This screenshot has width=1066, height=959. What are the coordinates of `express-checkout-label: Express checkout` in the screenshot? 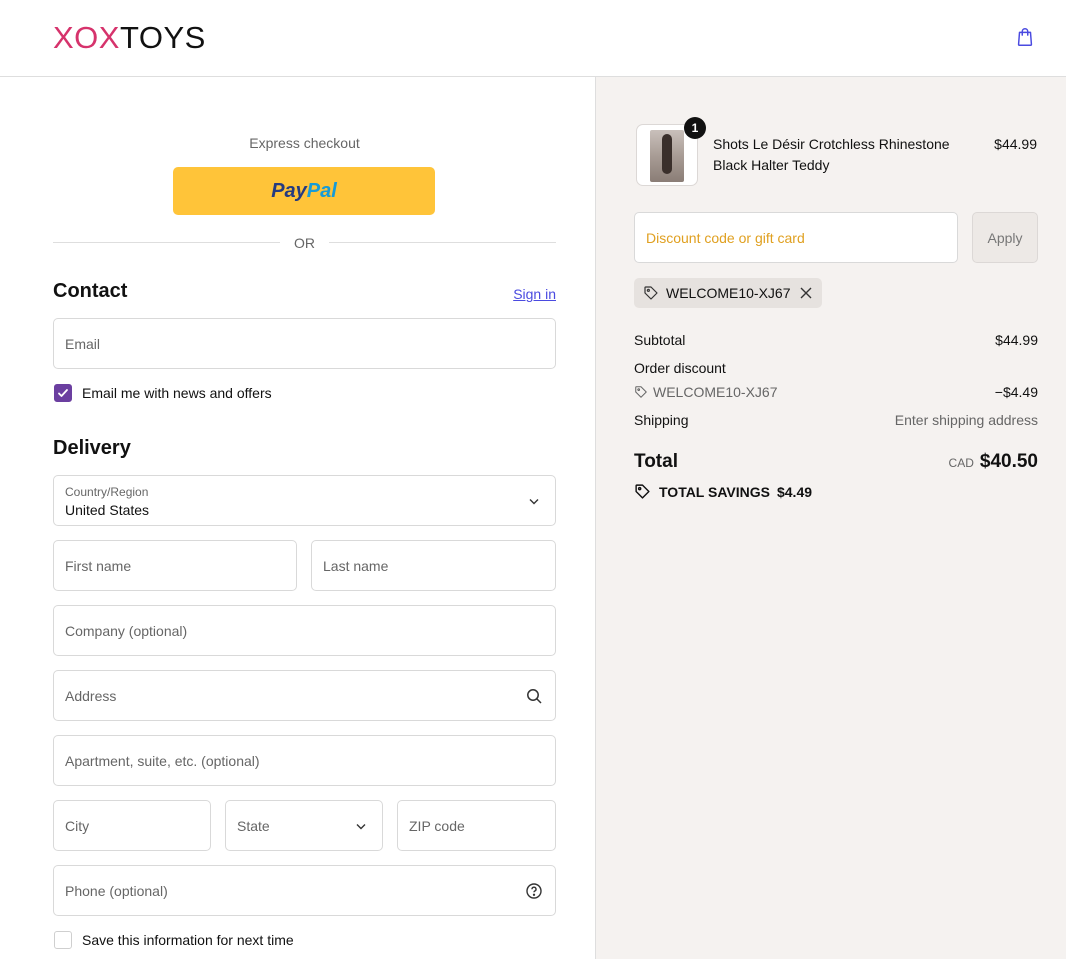 It's located at (304, 143).